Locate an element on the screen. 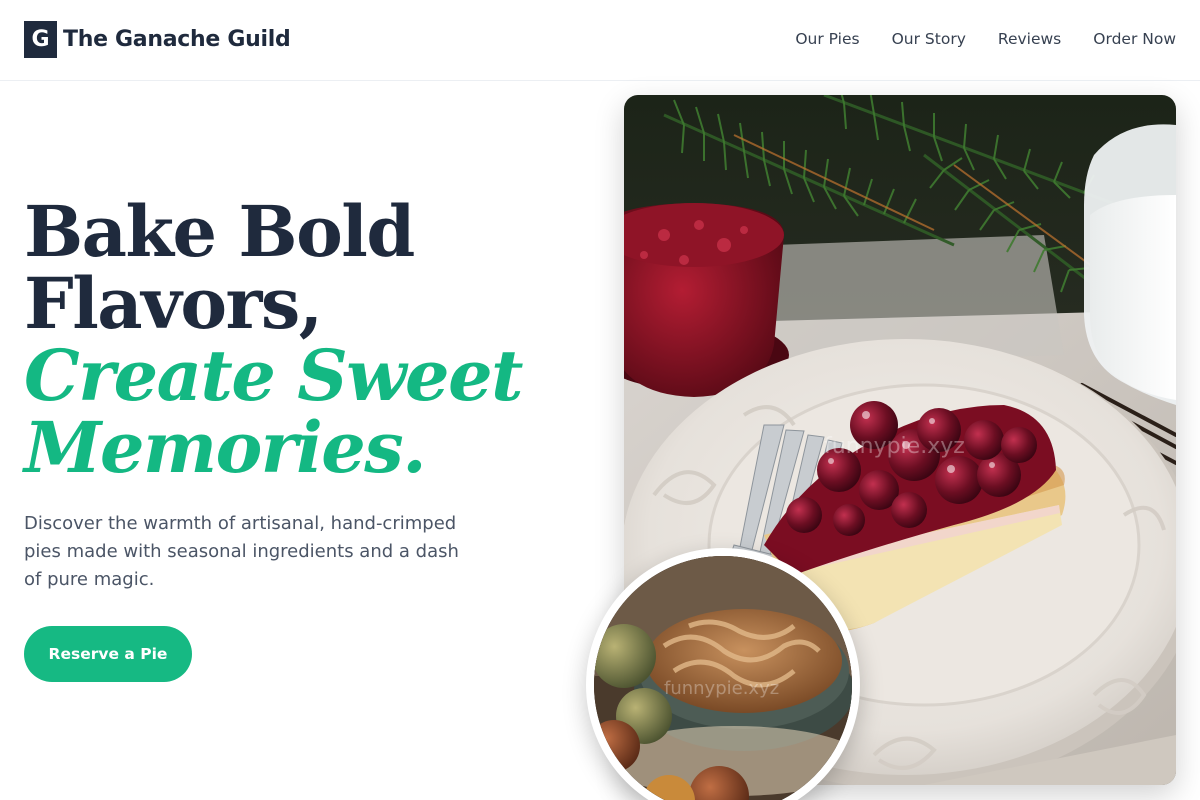 This screenshot has height=800, width=1200. apple-pie-illustration: funnypie.xyz is located at coordinates (723, 678).